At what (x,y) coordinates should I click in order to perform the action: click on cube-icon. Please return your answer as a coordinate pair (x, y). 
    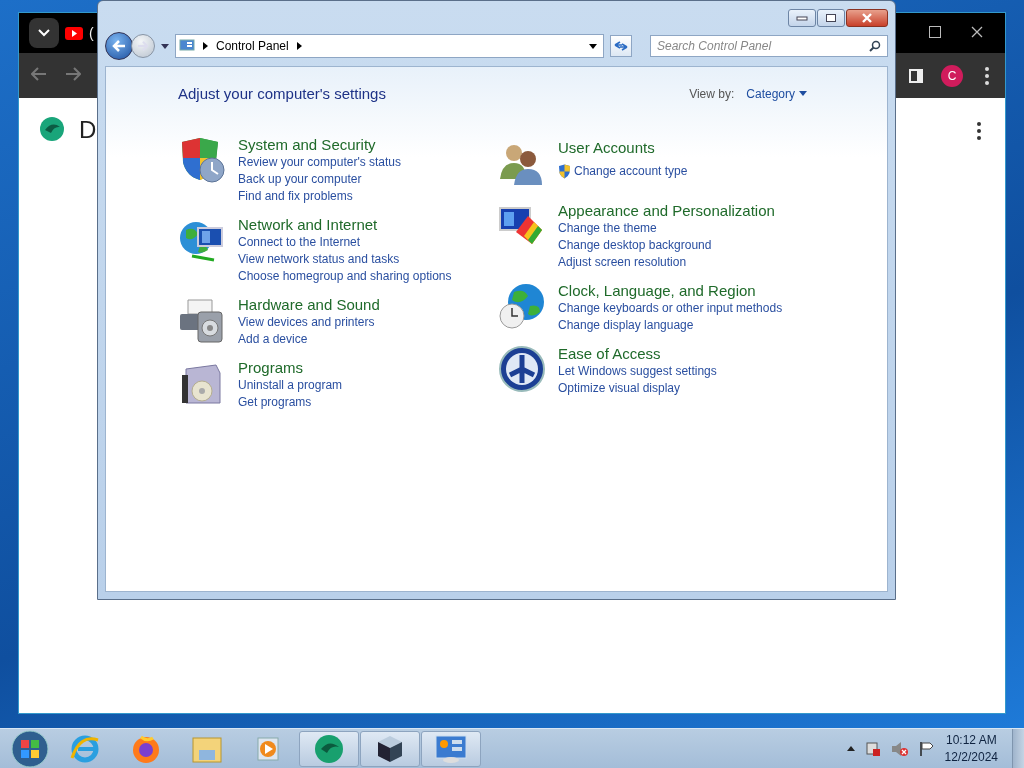
    Looking at the image, I should click on (390, 748).